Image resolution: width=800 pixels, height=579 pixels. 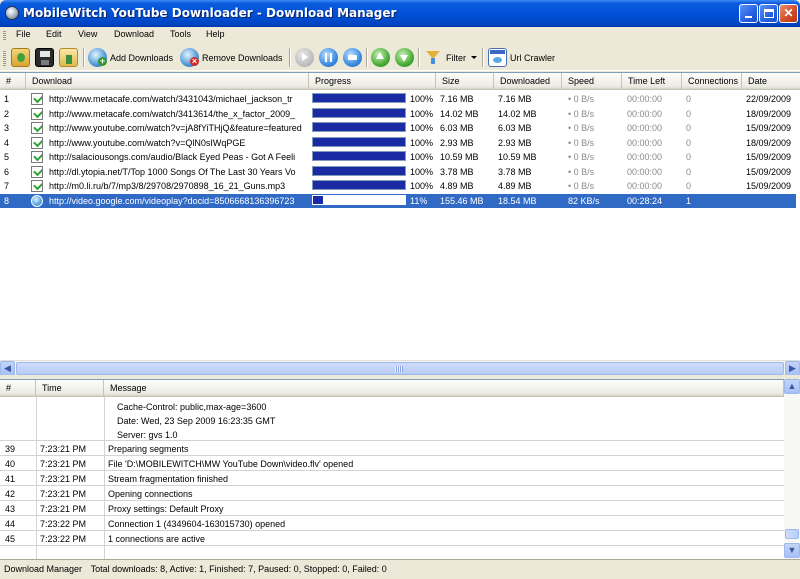 I want to click on scroll-down-button: ▼, so click(x=792, y=550).